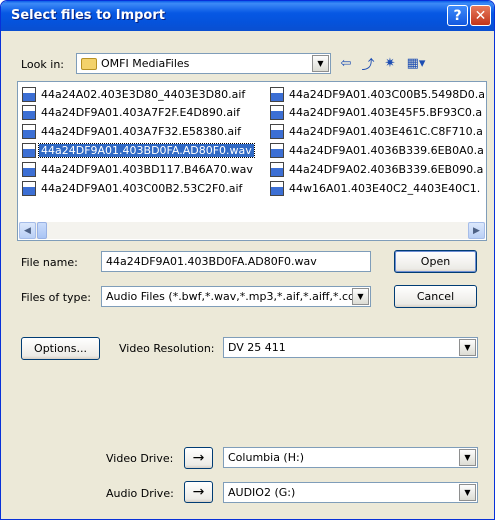 The width and height of the screenshot is (495, 520). I want to click on file-name-input: 44a24DF9A01.403BD0FA.AD80F0.wav, so click(236, 261).